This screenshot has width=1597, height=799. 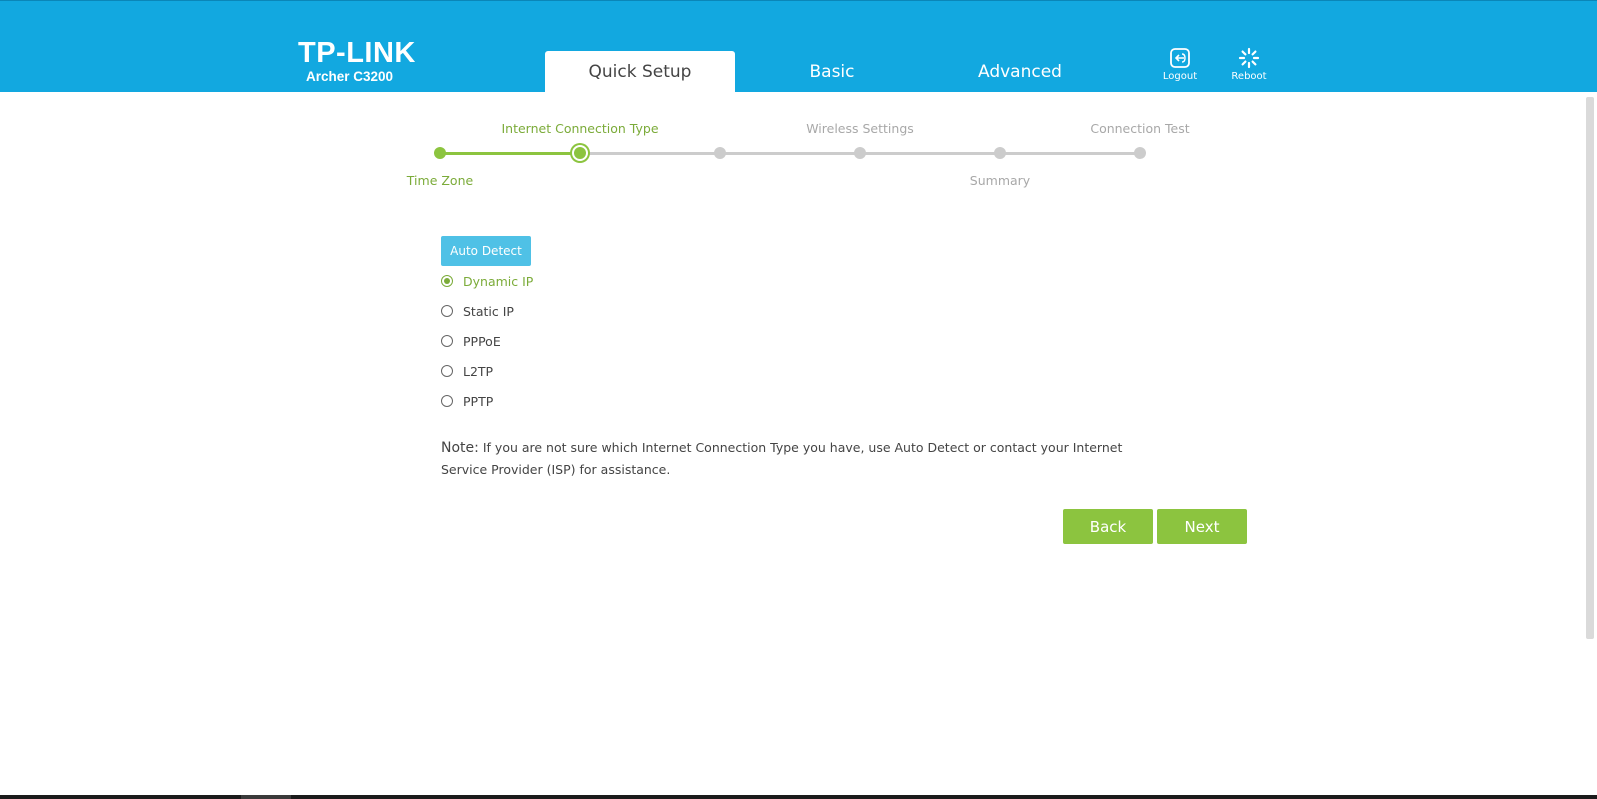 I want to click on step-dot-end, so click(x=1140, y=153).